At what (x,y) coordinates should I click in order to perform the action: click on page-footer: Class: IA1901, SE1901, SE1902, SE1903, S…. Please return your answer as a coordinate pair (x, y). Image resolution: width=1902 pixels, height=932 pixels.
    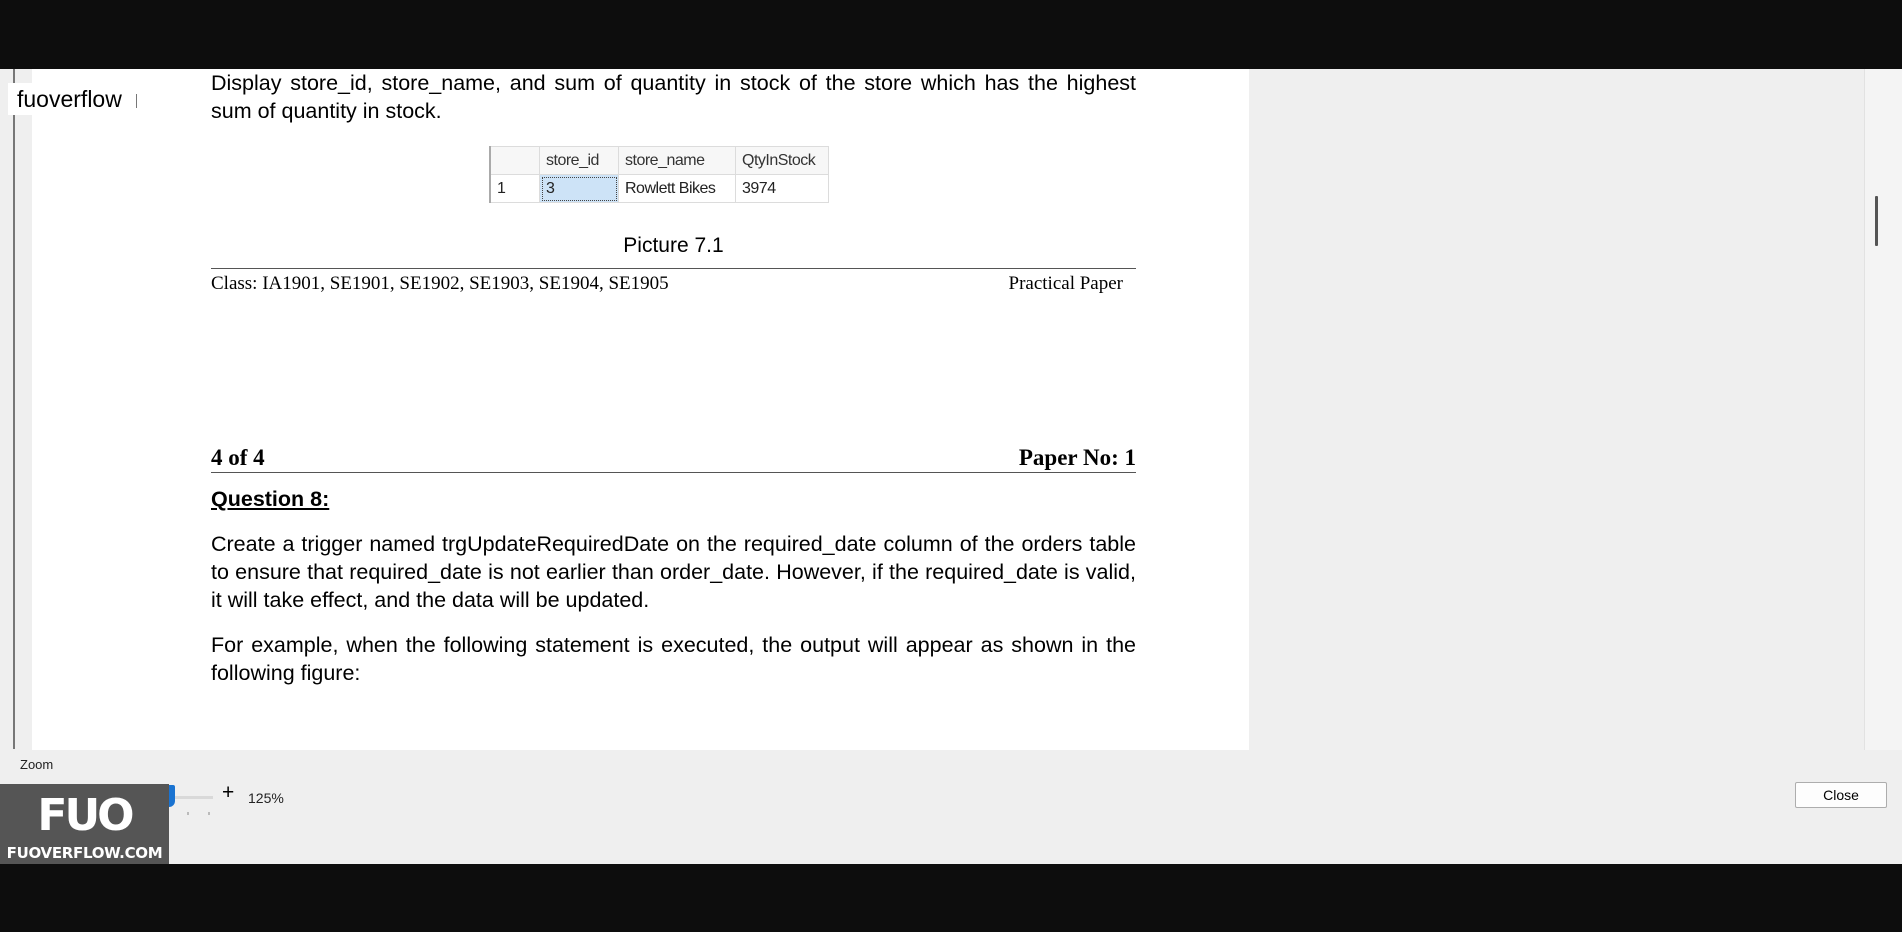
    Looking at the image, I should click on (667, 284).